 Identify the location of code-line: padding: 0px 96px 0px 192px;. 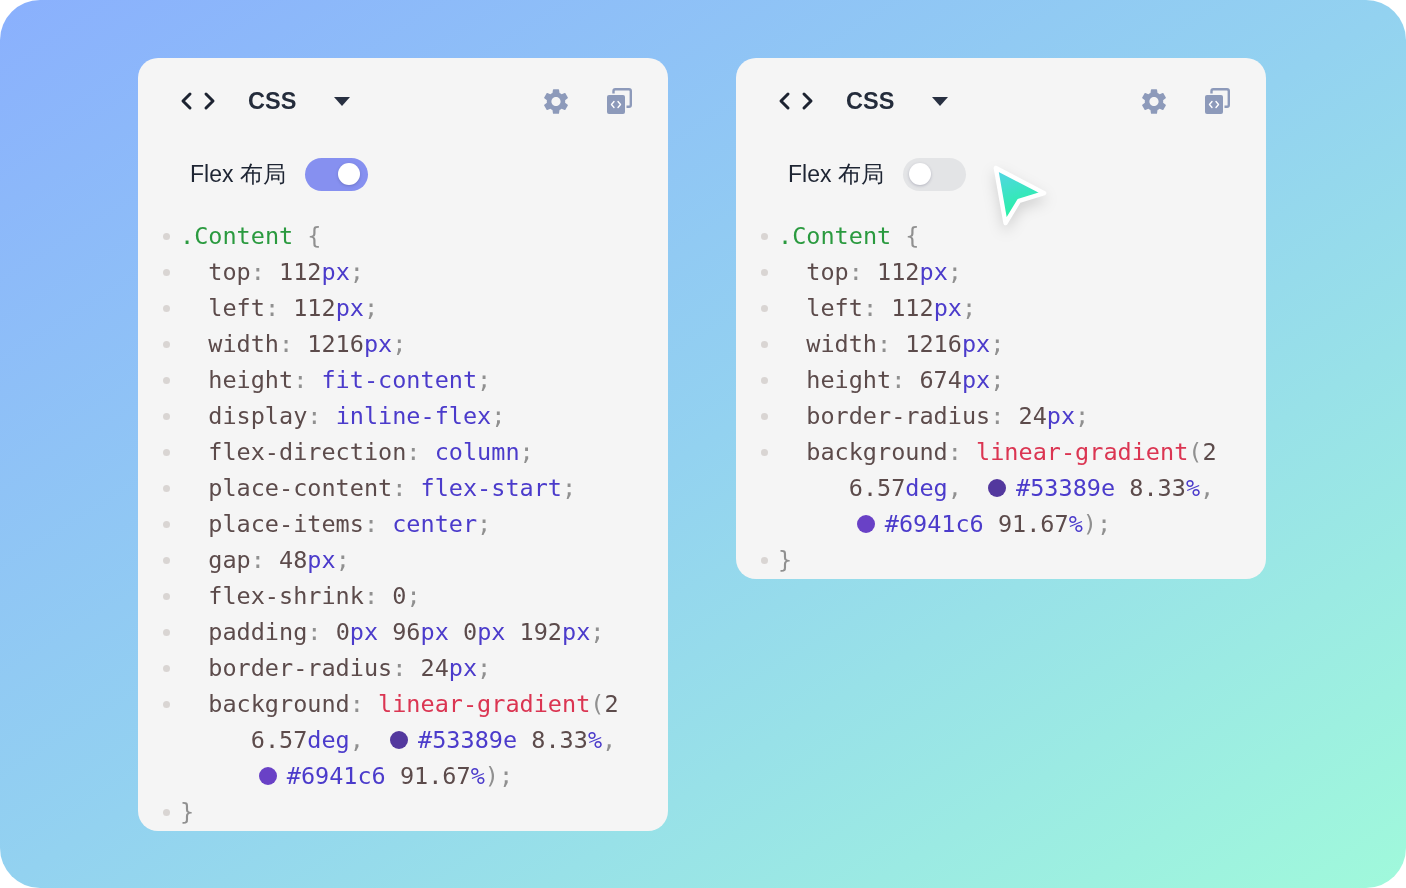
(406, 632).